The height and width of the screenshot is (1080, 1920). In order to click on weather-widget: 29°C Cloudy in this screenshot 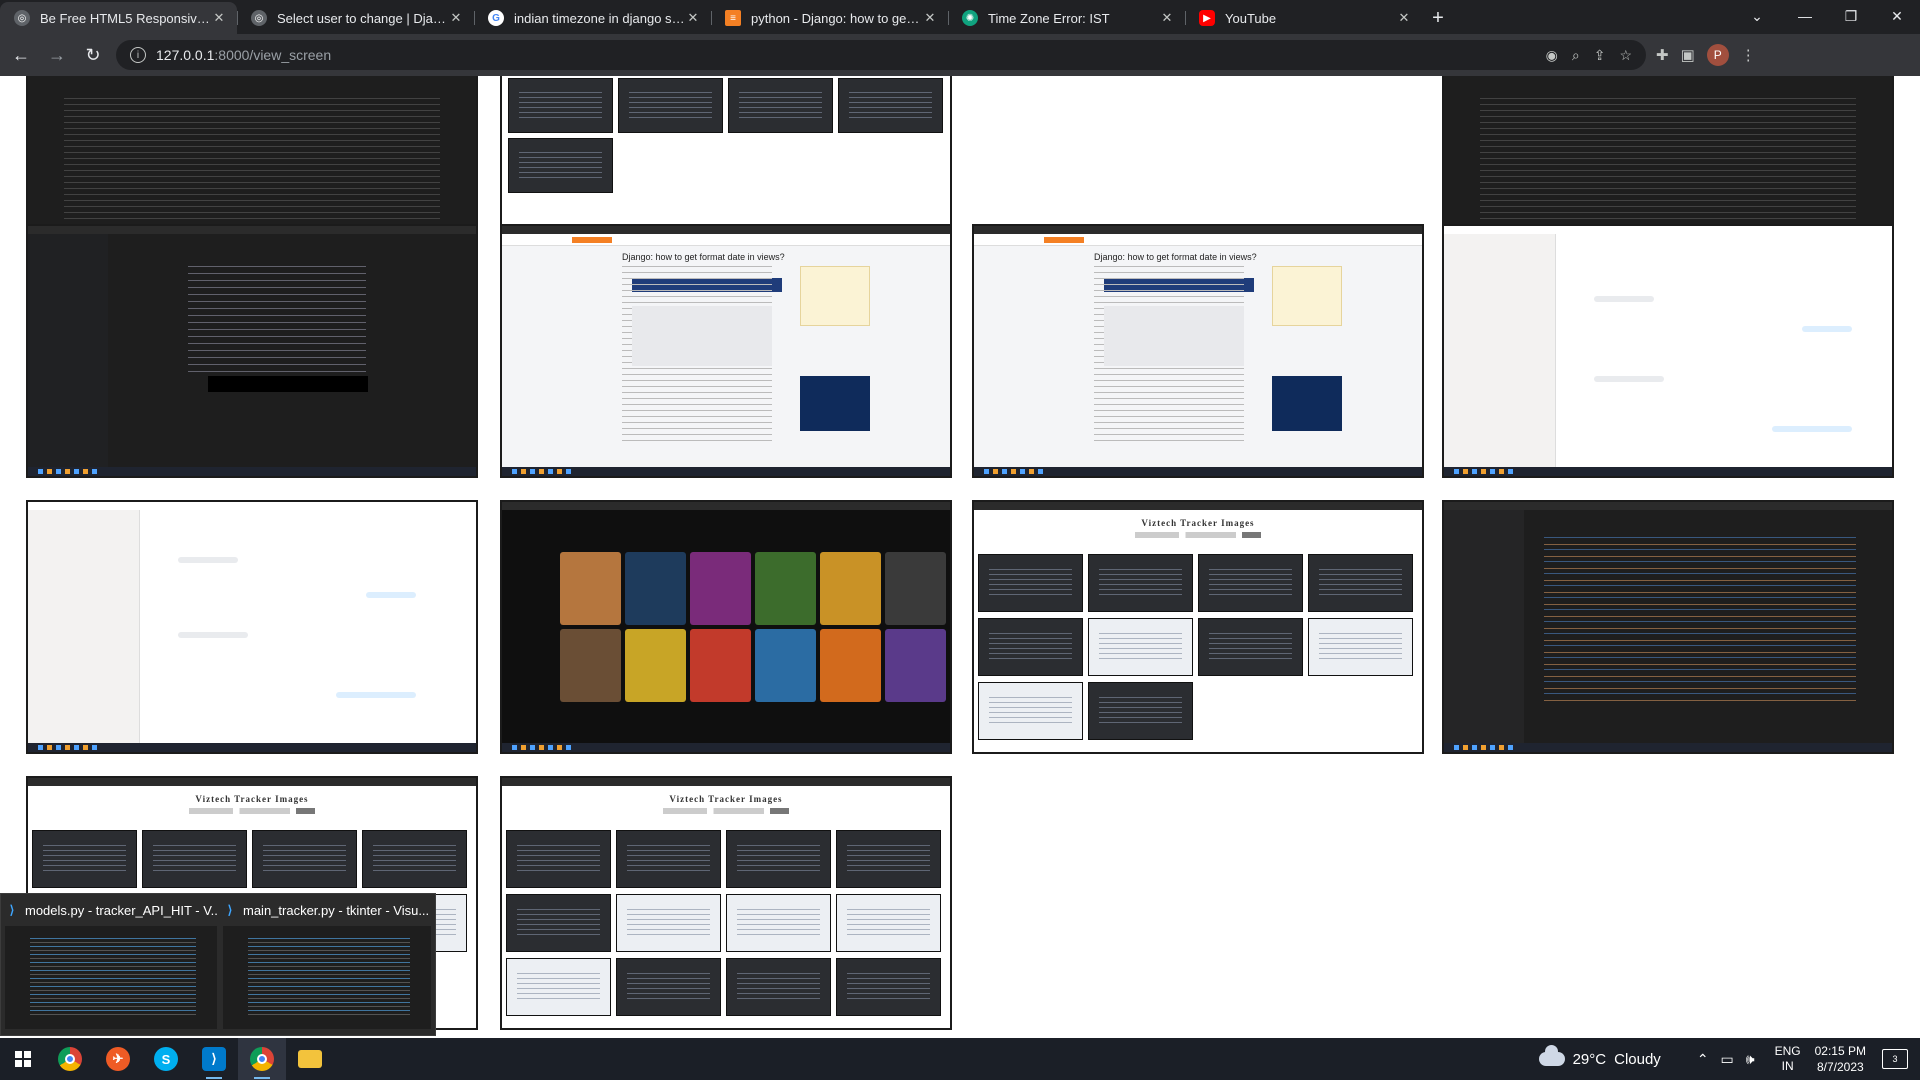, I will do `click(1599, 1056)`.